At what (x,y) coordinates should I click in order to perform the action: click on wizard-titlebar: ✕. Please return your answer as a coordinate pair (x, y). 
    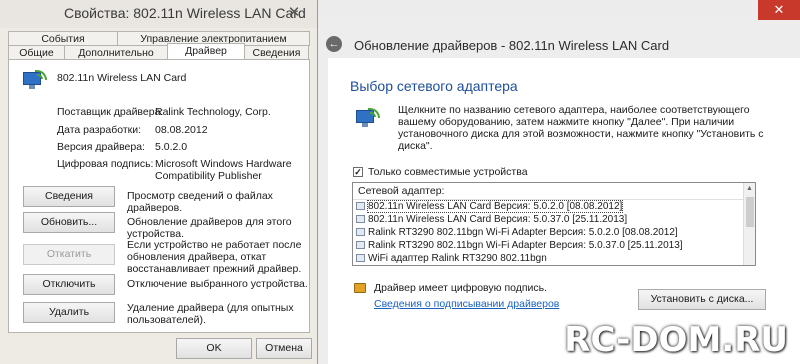
    Looking at the image, I should click on (559, 10).